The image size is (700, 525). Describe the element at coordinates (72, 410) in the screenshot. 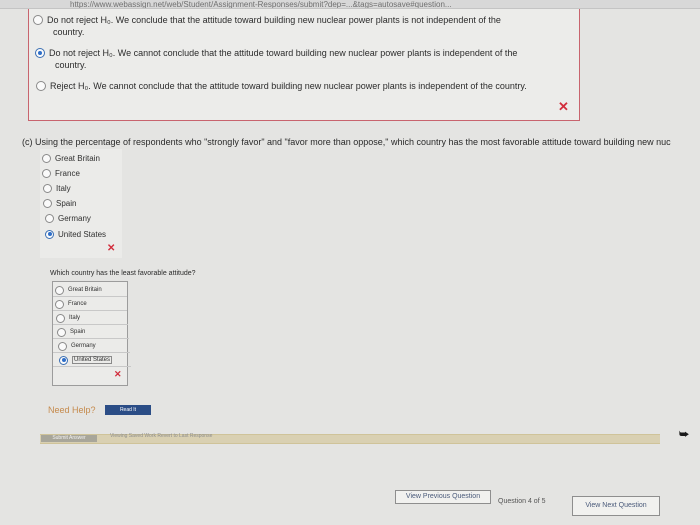

I see `need-help-label: Need Help?` at that location.